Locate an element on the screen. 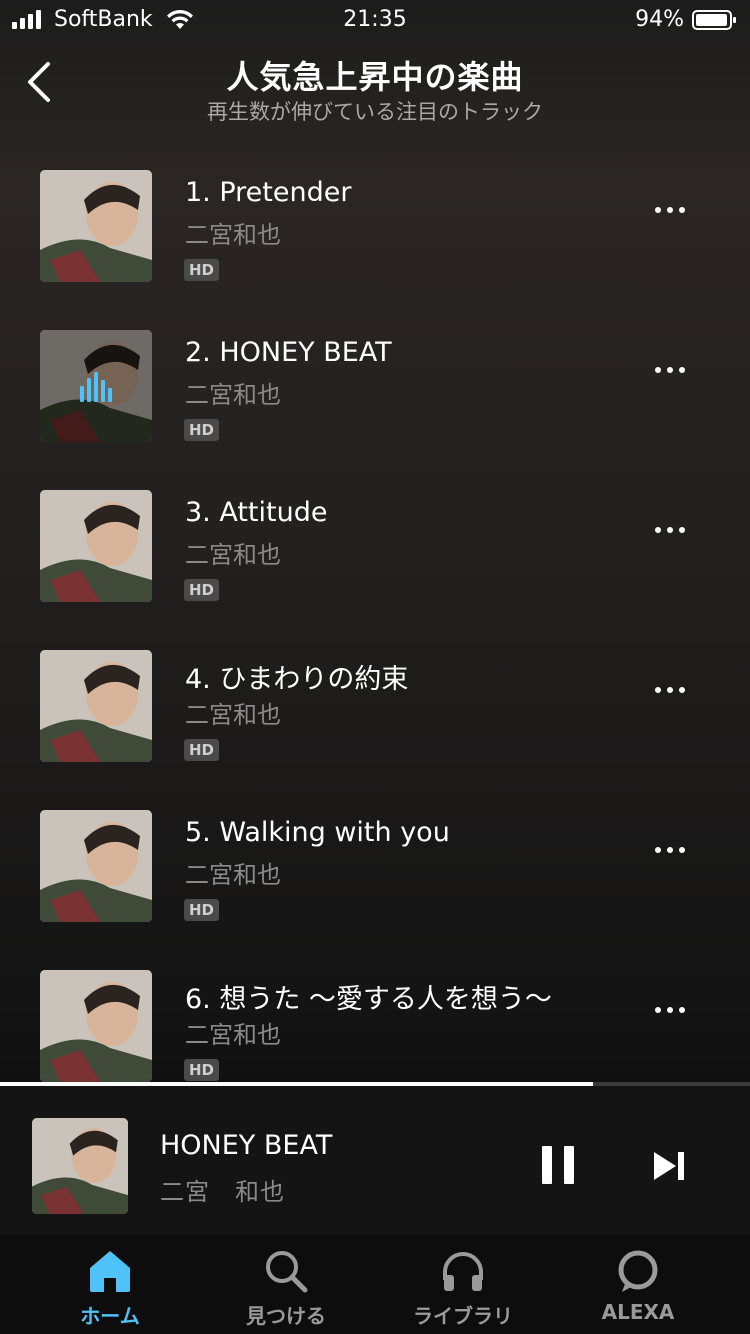  track-row: 4. ひまわりの約束 二宮和也 HD is located at coordinates (375, 690).